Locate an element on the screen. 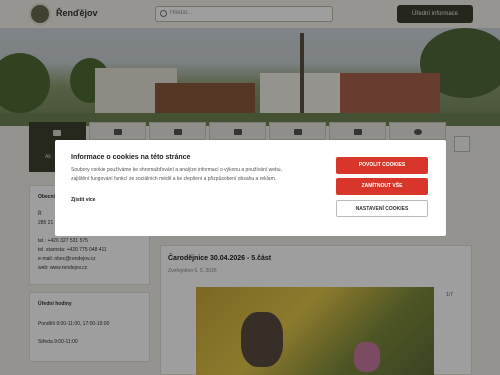  cookie-settings-button: NASTAVENÍ COOKIES is located at coordinates (382, 208).